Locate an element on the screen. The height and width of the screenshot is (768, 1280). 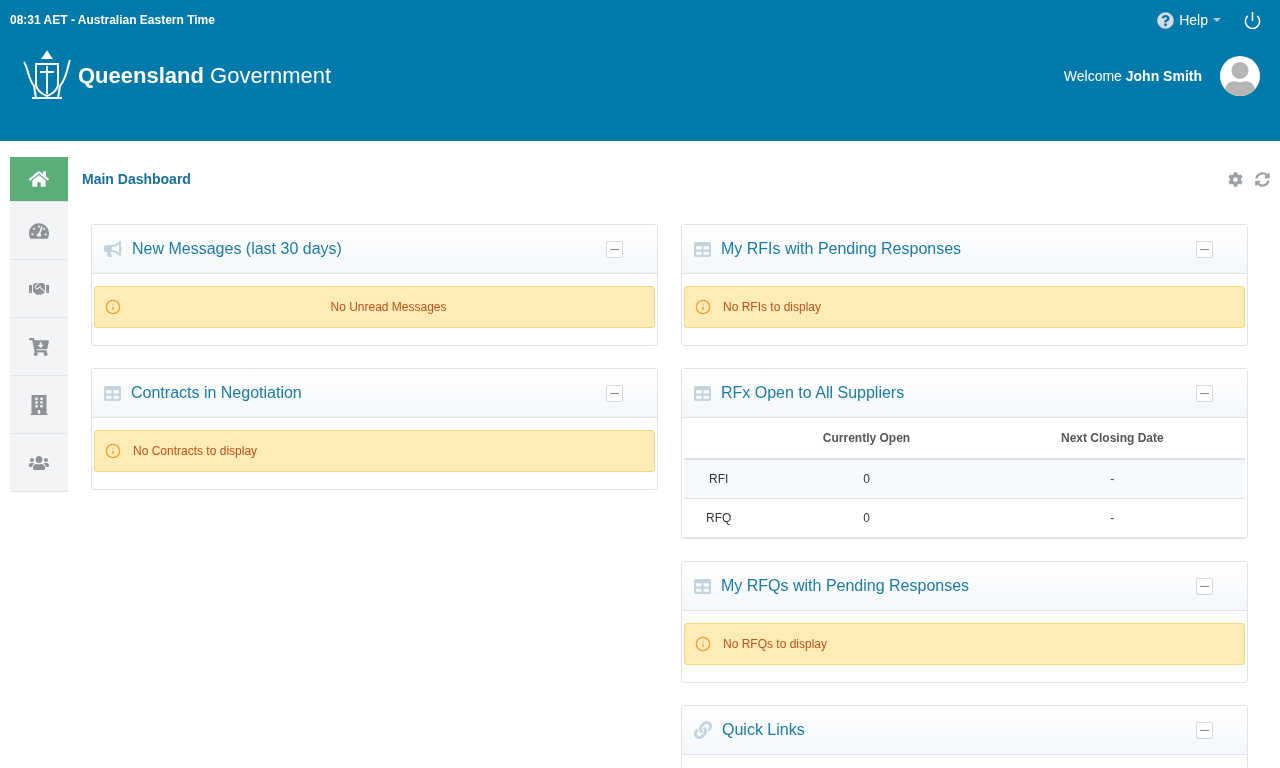
alert-message: No Contracts to display is located at coordinates (374, 451).